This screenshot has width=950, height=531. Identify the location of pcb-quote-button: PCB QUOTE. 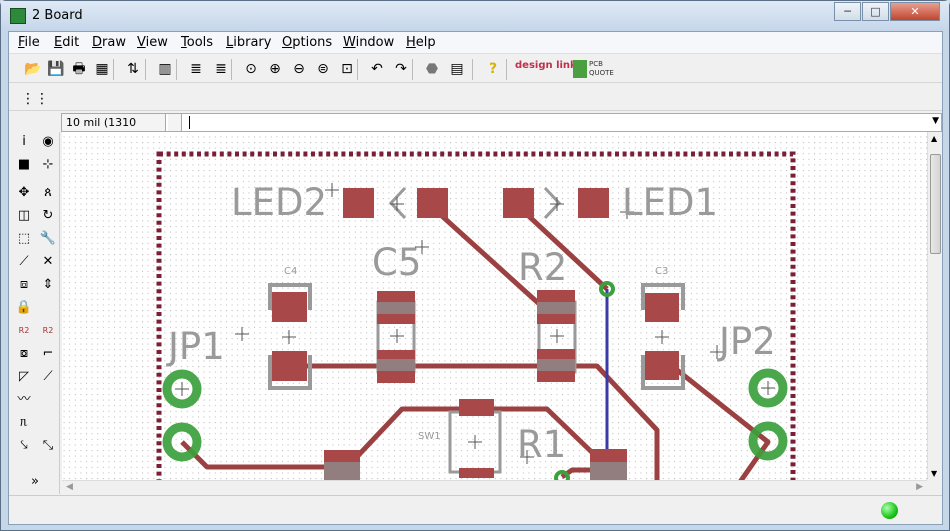
(593, 69).